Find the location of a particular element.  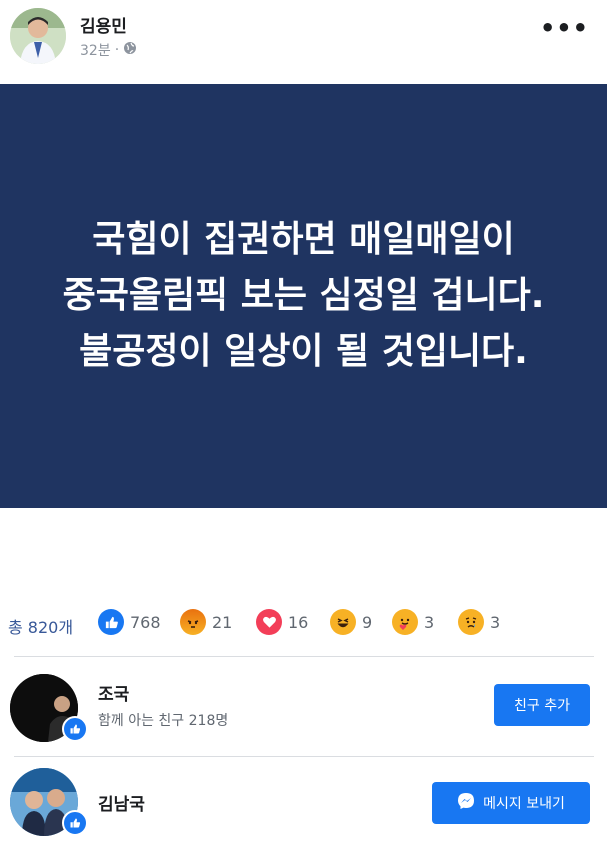

add-friend-label: 친구 추가 is located at coordinates (542, 706).